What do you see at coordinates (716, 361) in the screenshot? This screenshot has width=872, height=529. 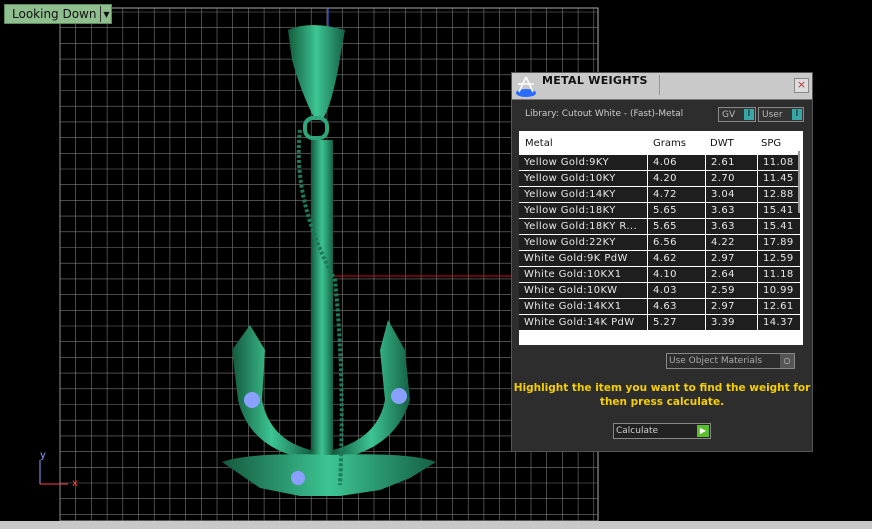 I see `use-object-materials-label: Use Object Materials` at bounding box center [716, 361].